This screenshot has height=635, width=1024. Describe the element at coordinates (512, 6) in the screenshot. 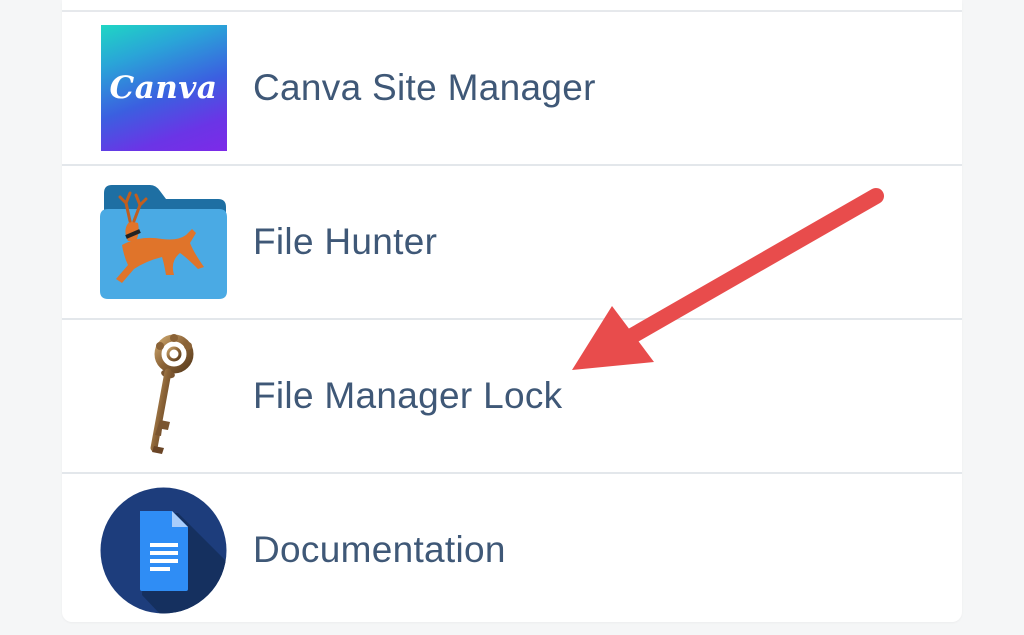

I see `previous-item-edge` at that location.